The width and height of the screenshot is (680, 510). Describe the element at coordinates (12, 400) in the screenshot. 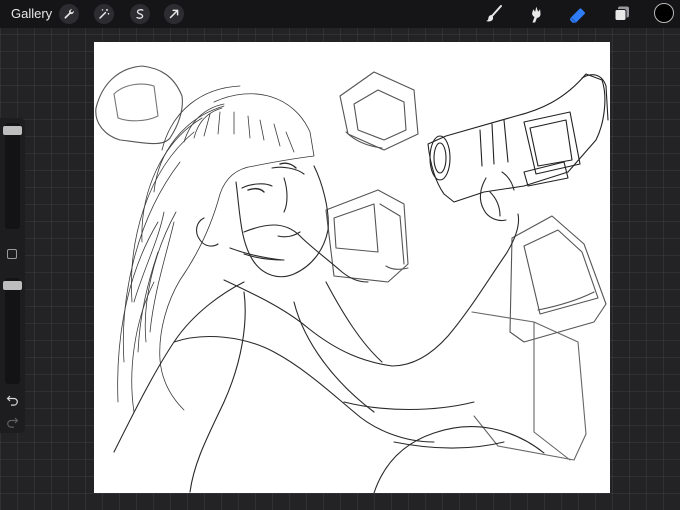

I see `undo-icon` at that location.